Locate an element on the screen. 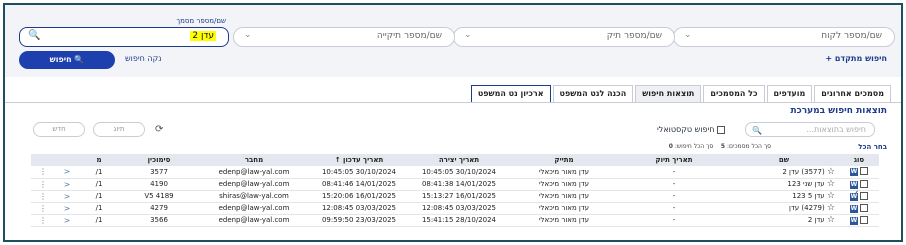  case-select: שם/מספר תיק ⌄ is located at coordinates (564, 37).